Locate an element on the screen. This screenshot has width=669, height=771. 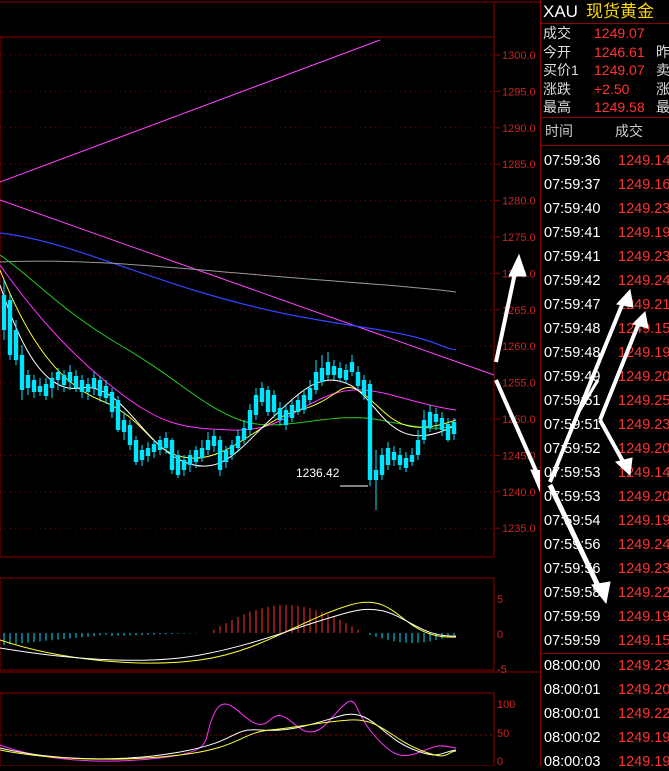
price-axis-label: 1260.0 is located at coordinates (519, 347).